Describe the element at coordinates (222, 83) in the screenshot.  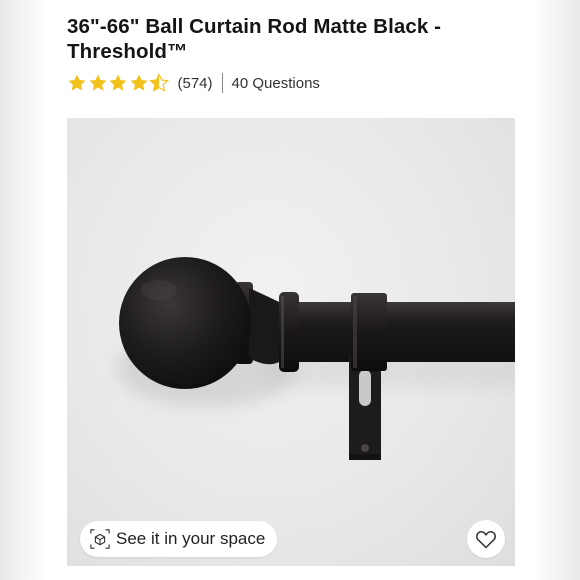
I see `divider` at that location.